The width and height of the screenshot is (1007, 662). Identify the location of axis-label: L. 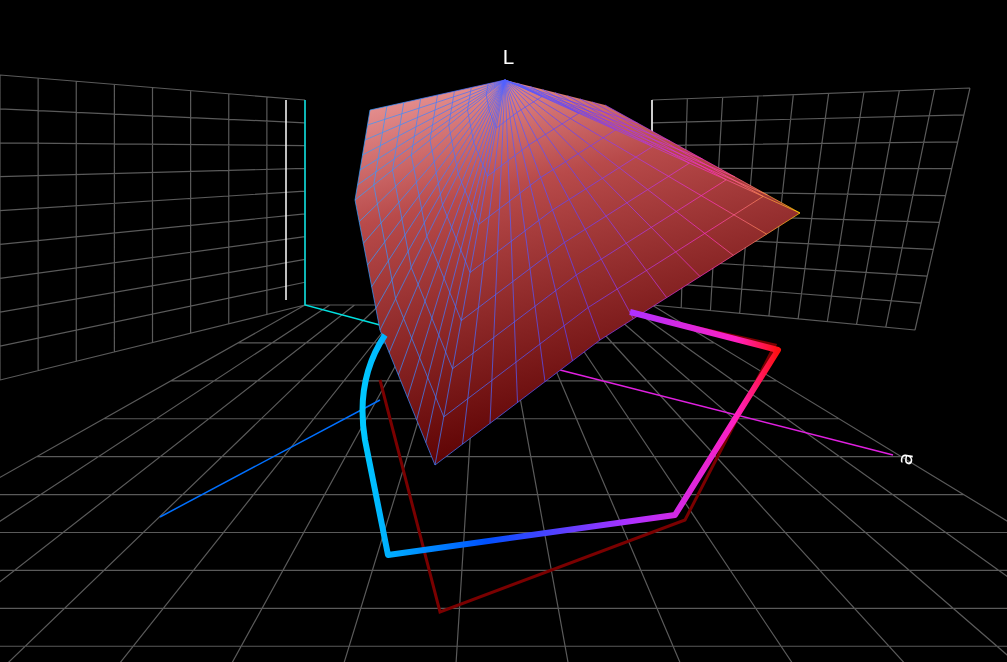
(508, 57).